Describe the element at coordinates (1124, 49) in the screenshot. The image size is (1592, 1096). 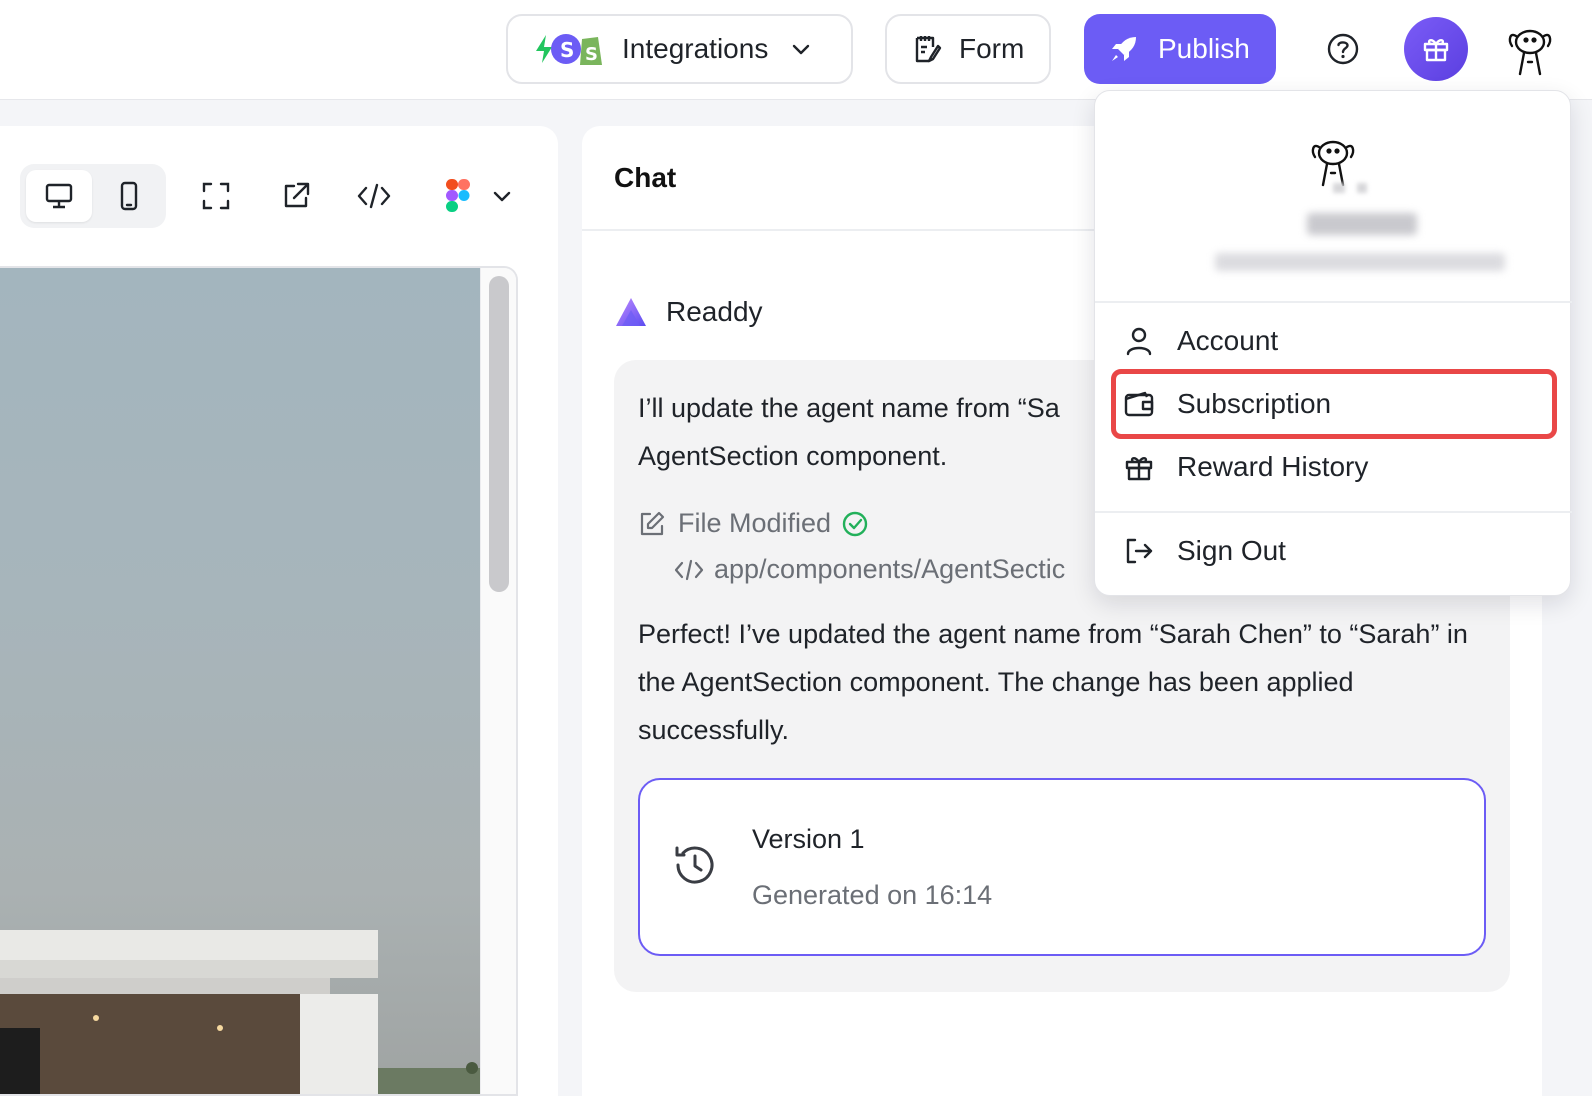
I see `rocket-icon` at that location.